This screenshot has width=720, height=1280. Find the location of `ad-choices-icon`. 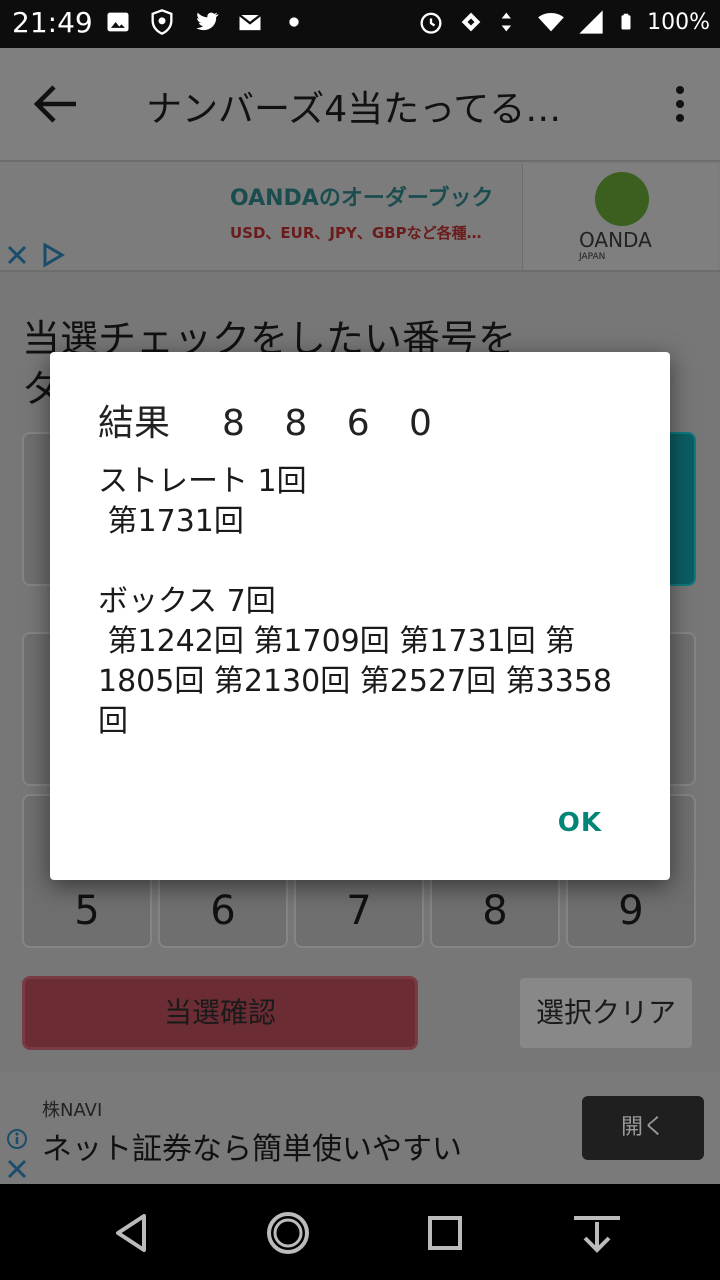

ad-choices-icon is located at coordinates (53, 255).